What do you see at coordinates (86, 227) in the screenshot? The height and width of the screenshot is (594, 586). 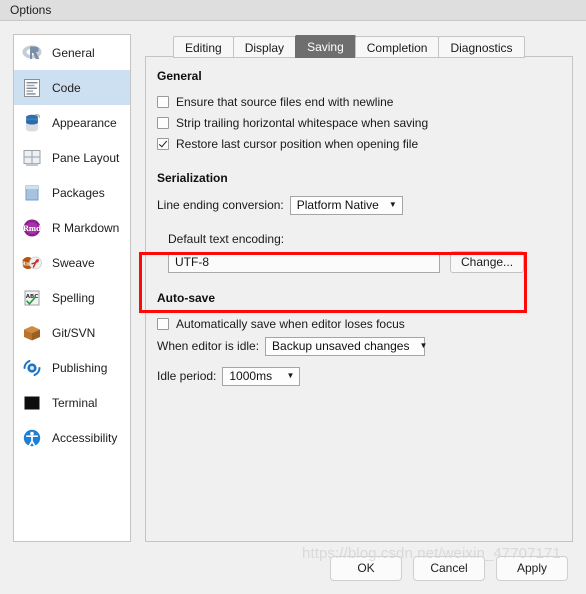 I see `sidebar-item-label: R Markdown` at bounding box center [86, 227].